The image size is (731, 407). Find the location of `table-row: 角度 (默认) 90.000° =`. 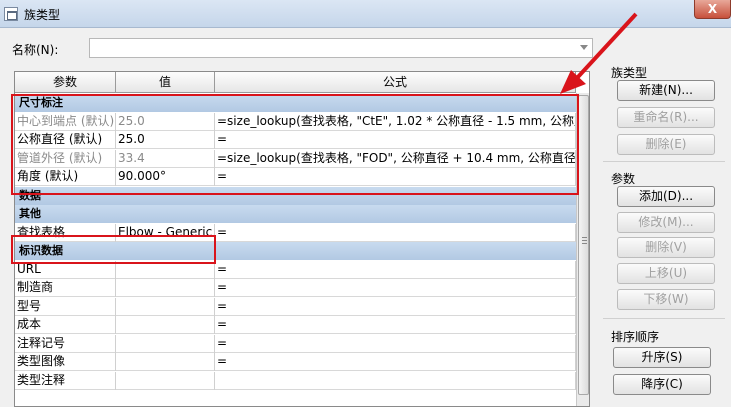

table-row: 角度 (默认) 90.000° = is located at coordinates (295, 177).